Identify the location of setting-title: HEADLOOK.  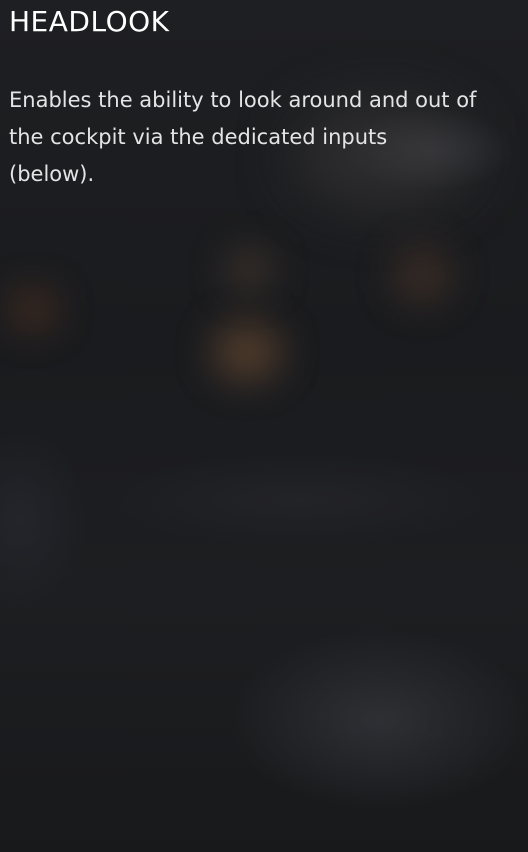
(89, 21).